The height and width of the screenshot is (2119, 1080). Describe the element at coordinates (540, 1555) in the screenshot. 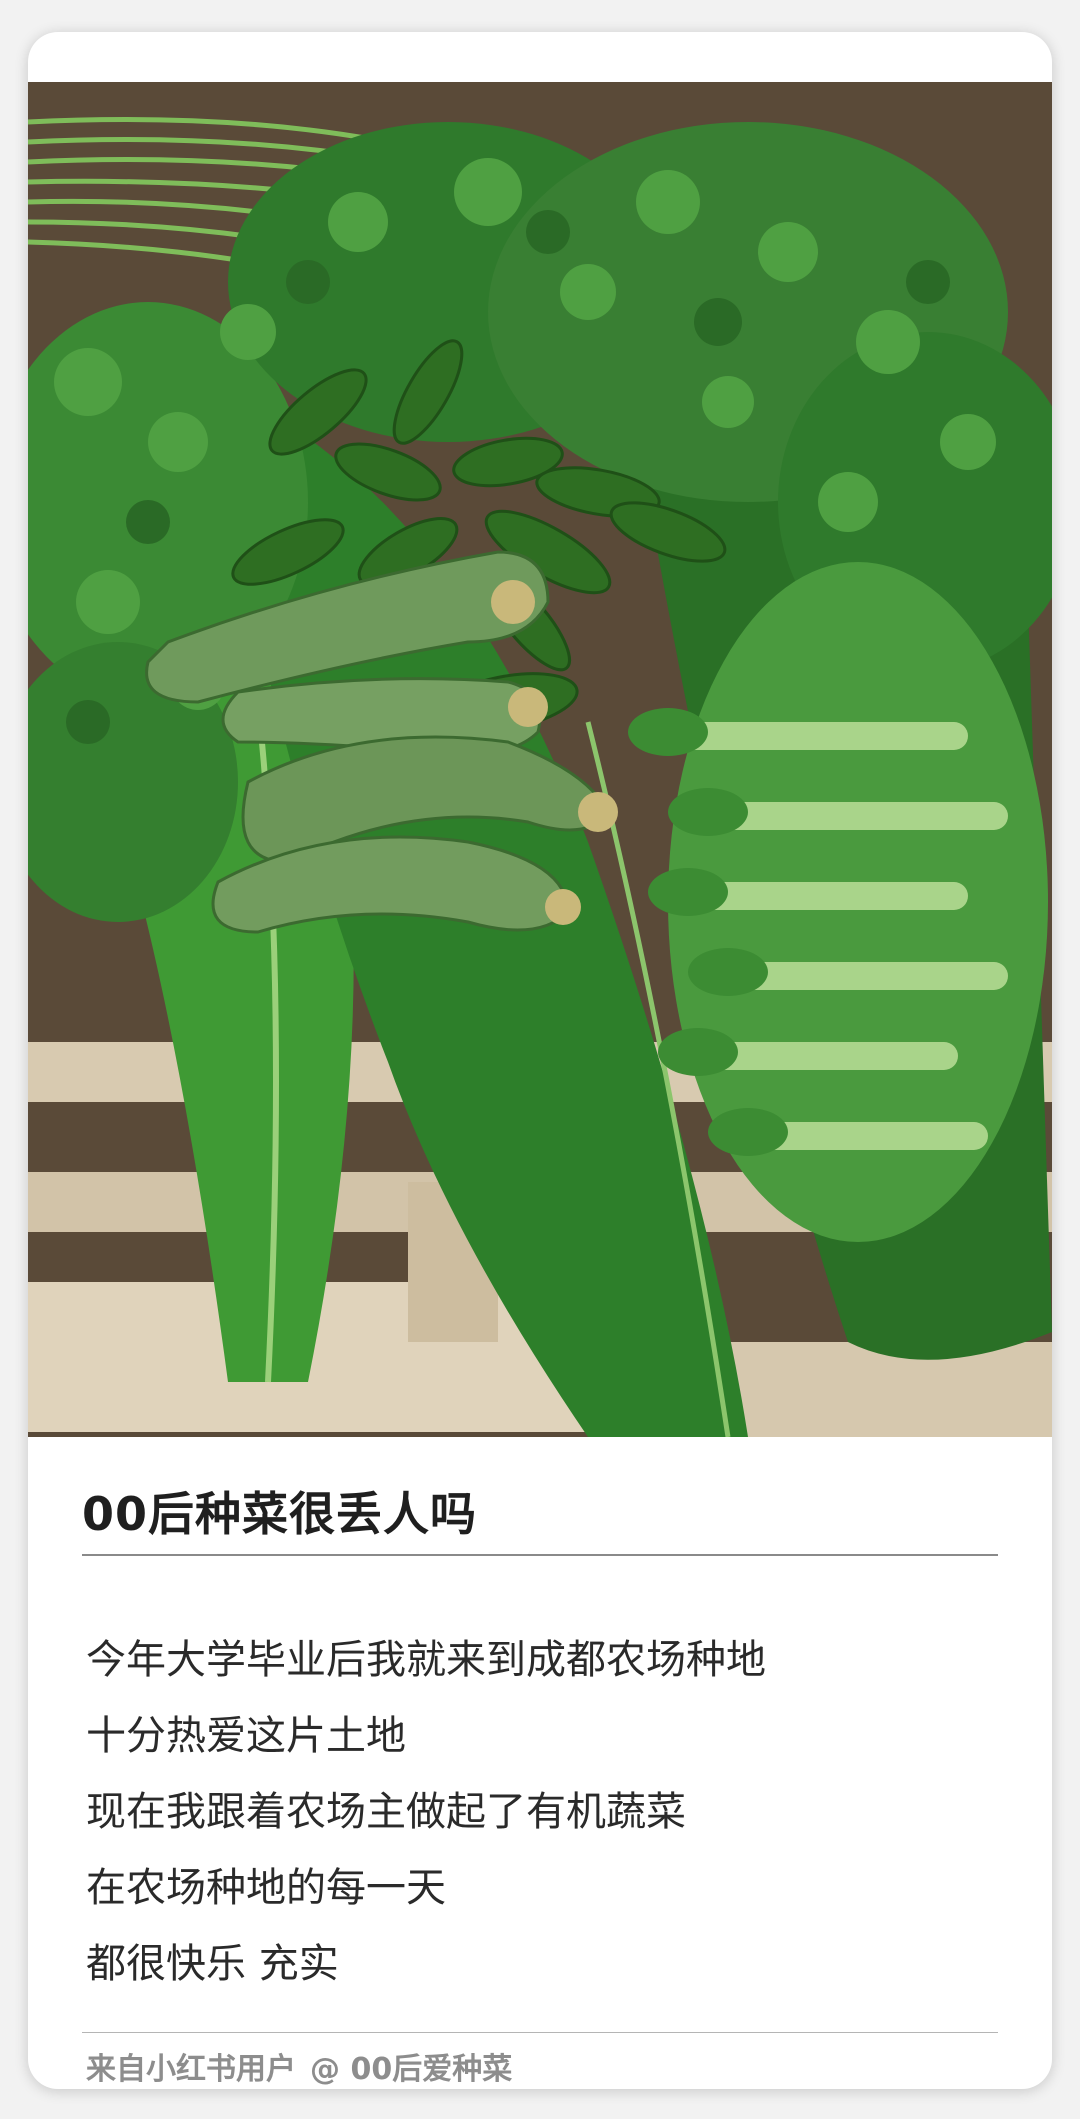

I see `title-divider` at that location.